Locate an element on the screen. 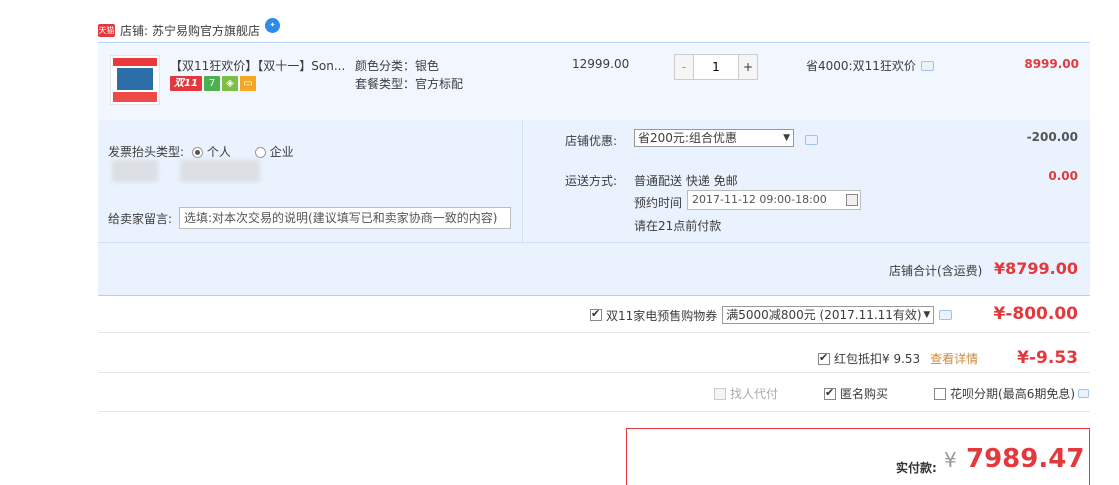 The image size is (1119, 485). qty-plus-button: + is located at coordinates (748, 67).